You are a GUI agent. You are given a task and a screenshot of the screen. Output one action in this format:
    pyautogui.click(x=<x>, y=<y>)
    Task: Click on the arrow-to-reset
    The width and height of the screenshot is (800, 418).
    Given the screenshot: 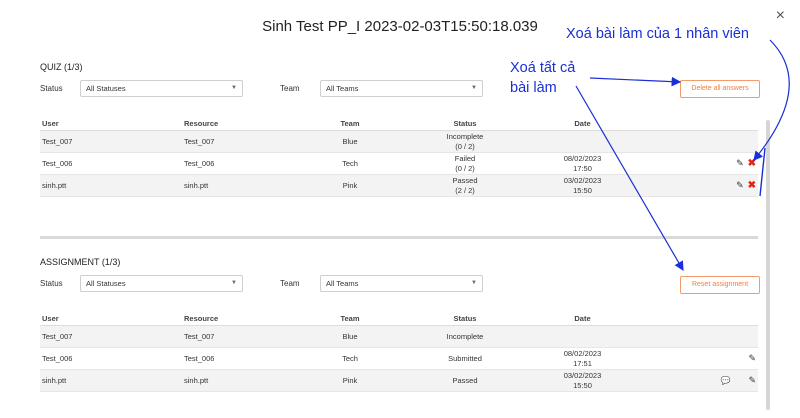 What is the action you would take?
    pyautogui.click(x=629, y=178)
    